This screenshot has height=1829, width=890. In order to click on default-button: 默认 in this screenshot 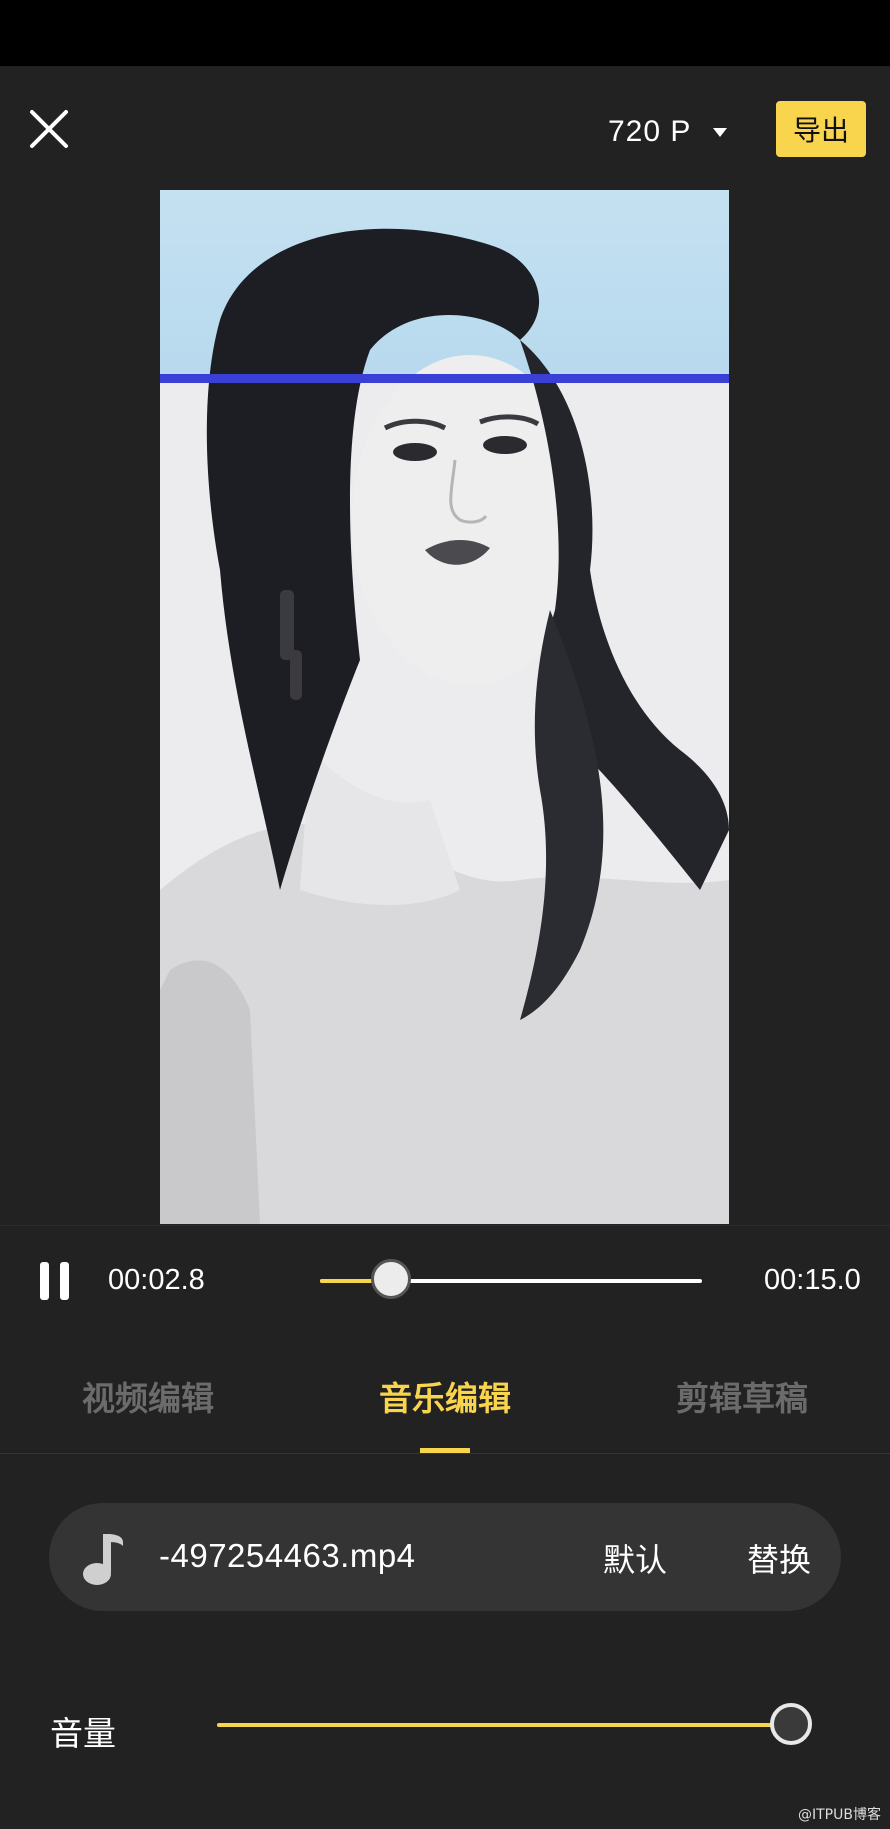, I will do `click(635, 1558)`.